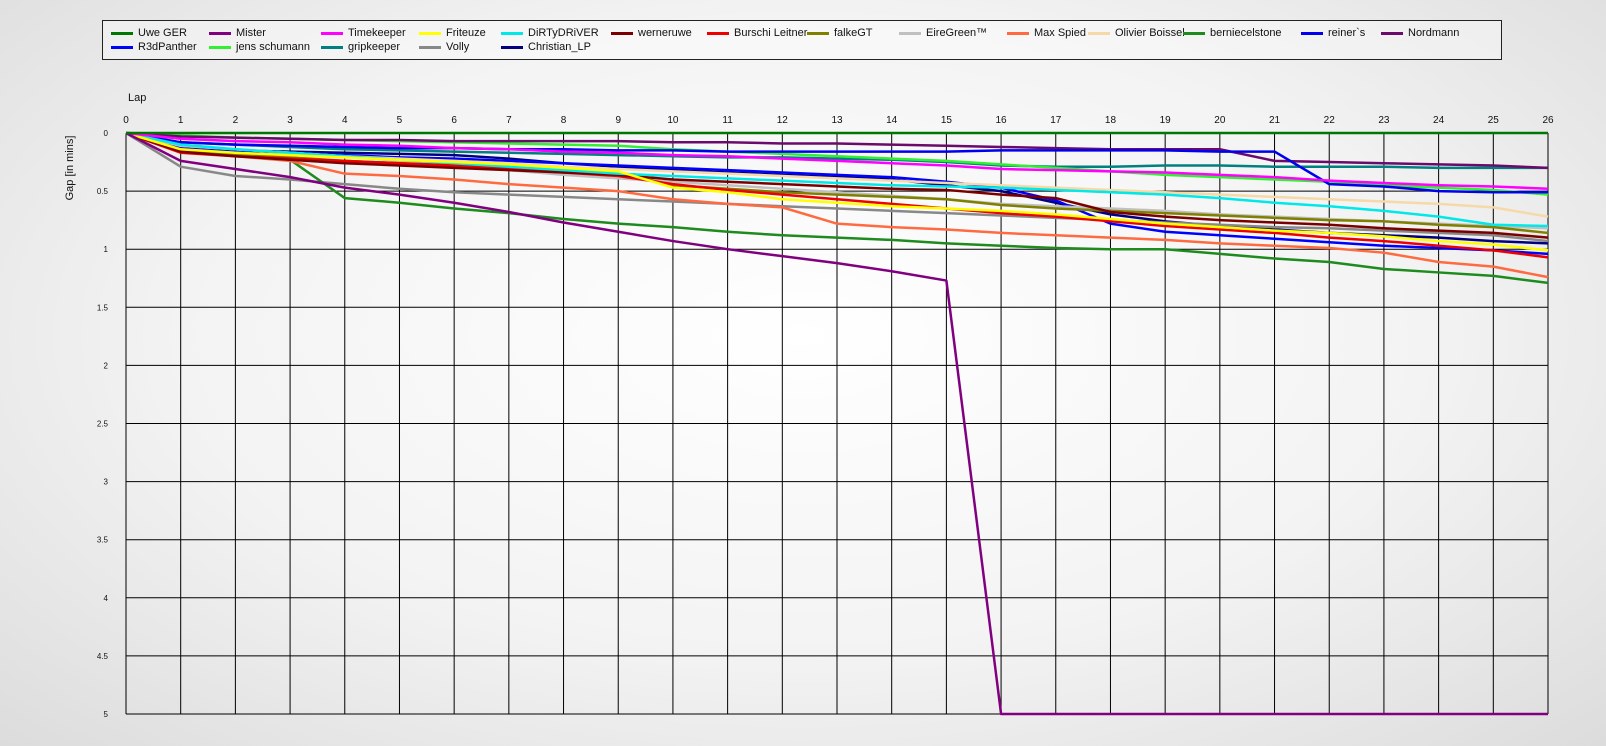 The image size is (1606, 746). What do you see at coordinates (1056, 120) in the screenshot?
I see `x-tick-label: 17` at bounding box center [1056, 120].